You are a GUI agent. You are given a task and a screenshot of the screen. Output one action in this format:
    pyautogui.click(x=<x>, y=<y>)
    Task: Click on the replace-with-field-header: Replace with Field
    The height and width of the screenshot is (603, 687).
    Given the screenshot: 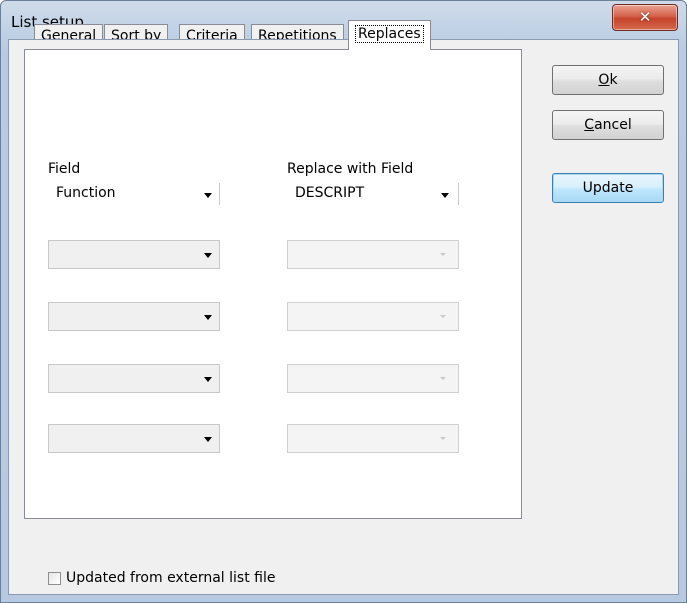 What is the action you would take?
    pyautogui.click(x=350, y=169)
    